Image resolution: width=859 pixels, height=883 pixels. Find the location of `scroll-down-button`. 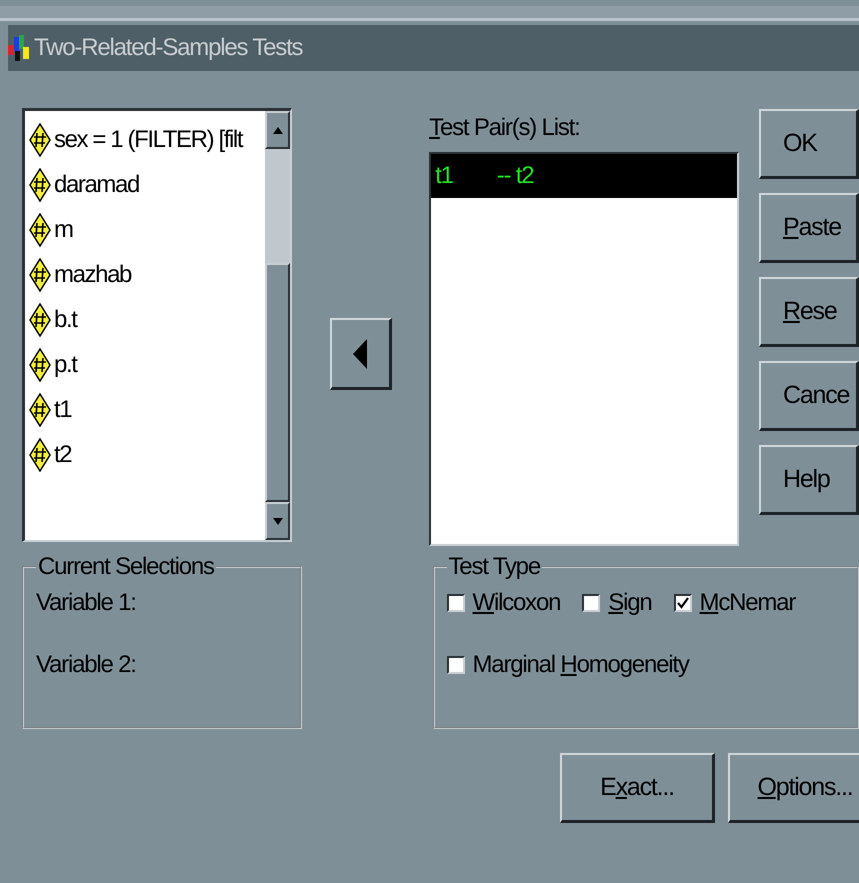

scroll-down-button is located at coordinates (277, 521).